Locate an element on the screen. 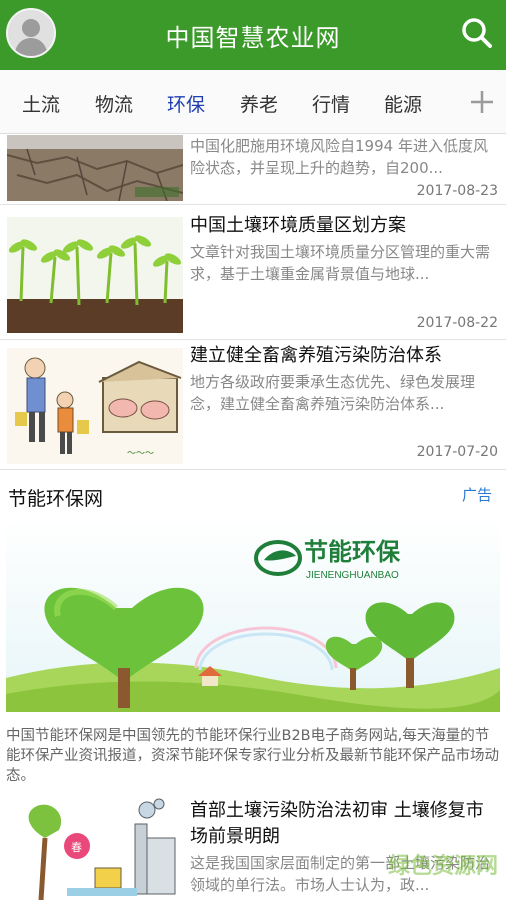 The width and height of the screenshot is (506, 900). tab-wuliu: 物流 is located at coordinates (114, 103).